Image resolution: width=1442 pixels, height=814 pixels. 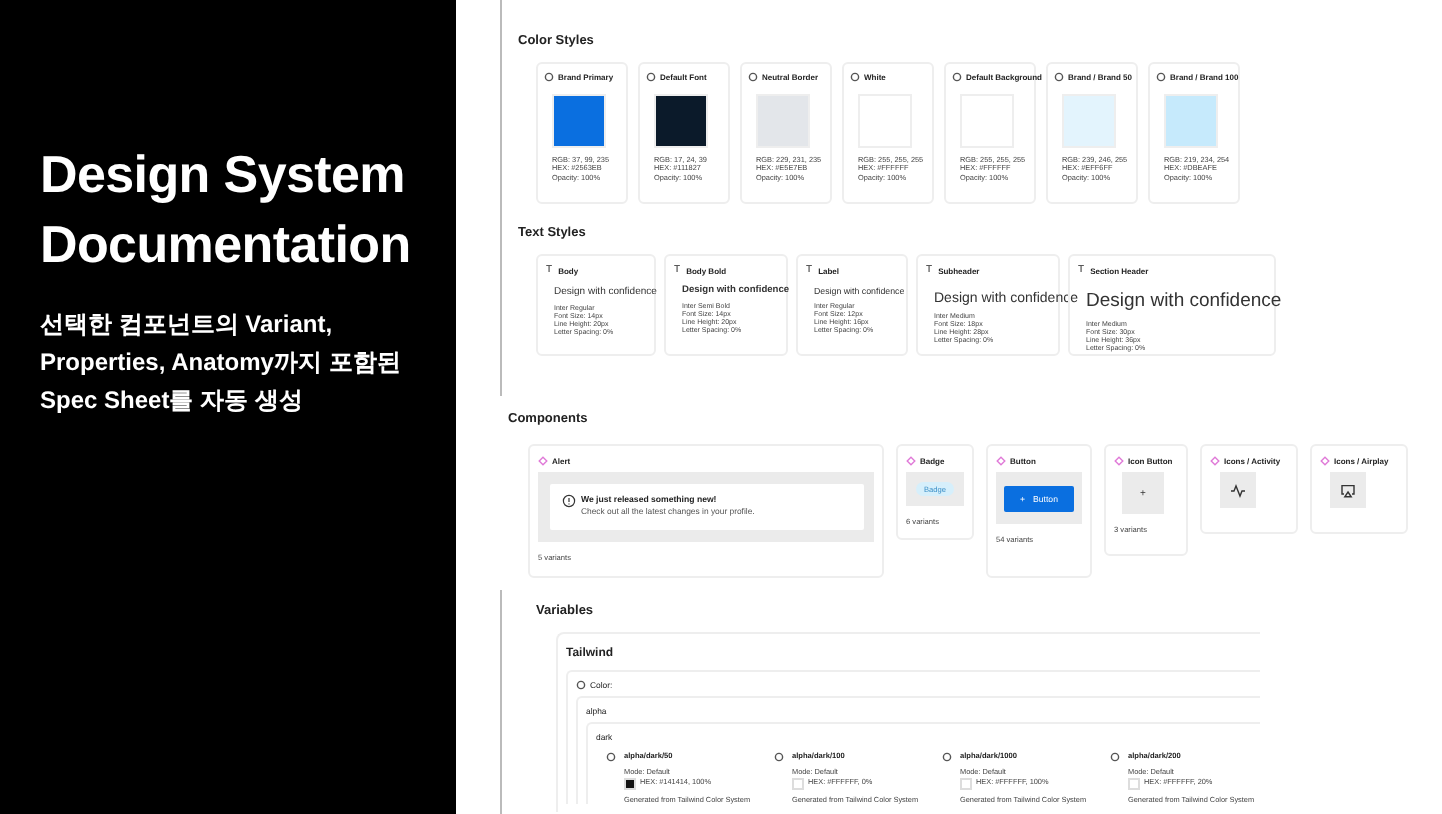 What do you see at coordinates (226, 210) in the screenshot?
I see `page-title: Design System Documentation` at bounding box center [226, 210].